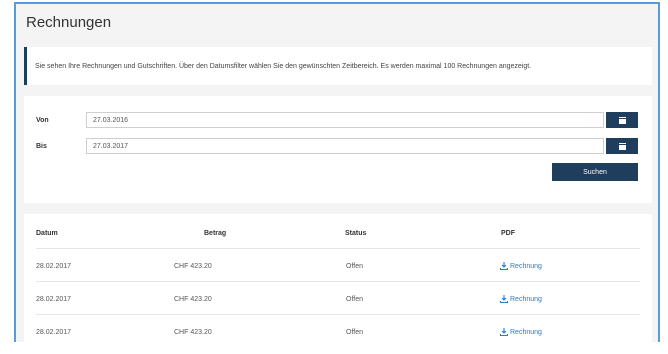 This screenshot has width=668, height=354. What do you see at coordinates (69, 22) in the screenshot?
I see `page-title: Rechnungen` at bounding box center [69, 22].